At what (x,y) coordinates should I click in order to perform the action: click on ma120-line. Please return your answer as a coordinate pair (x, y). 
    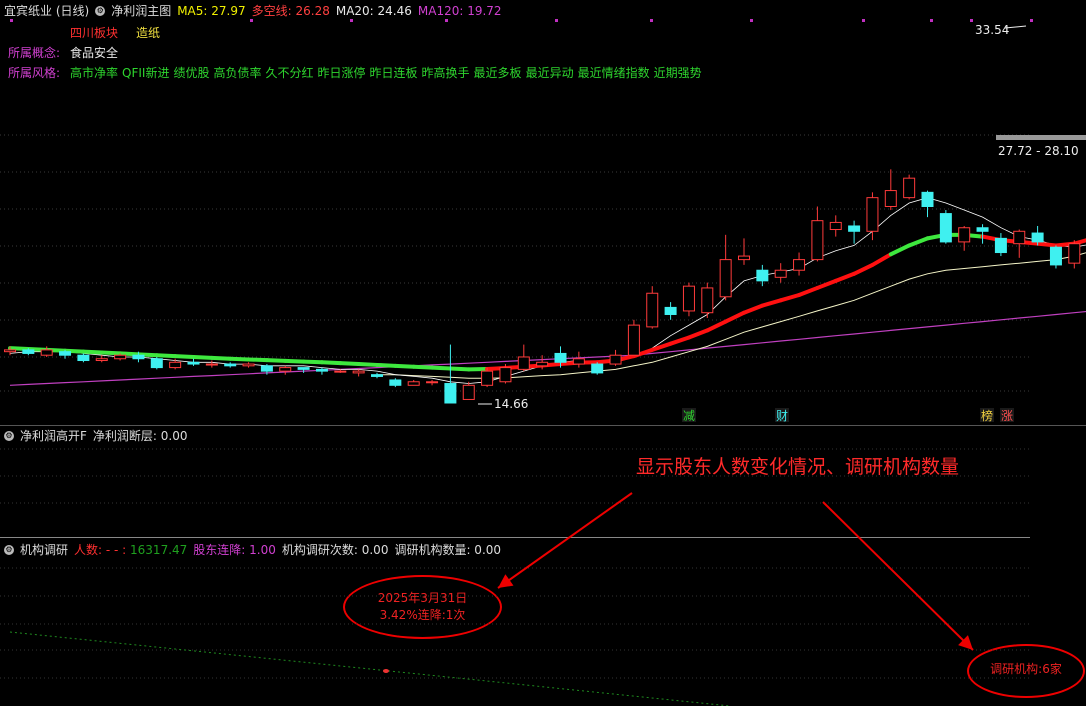
    Looking at the image, I should click on (547, 348).